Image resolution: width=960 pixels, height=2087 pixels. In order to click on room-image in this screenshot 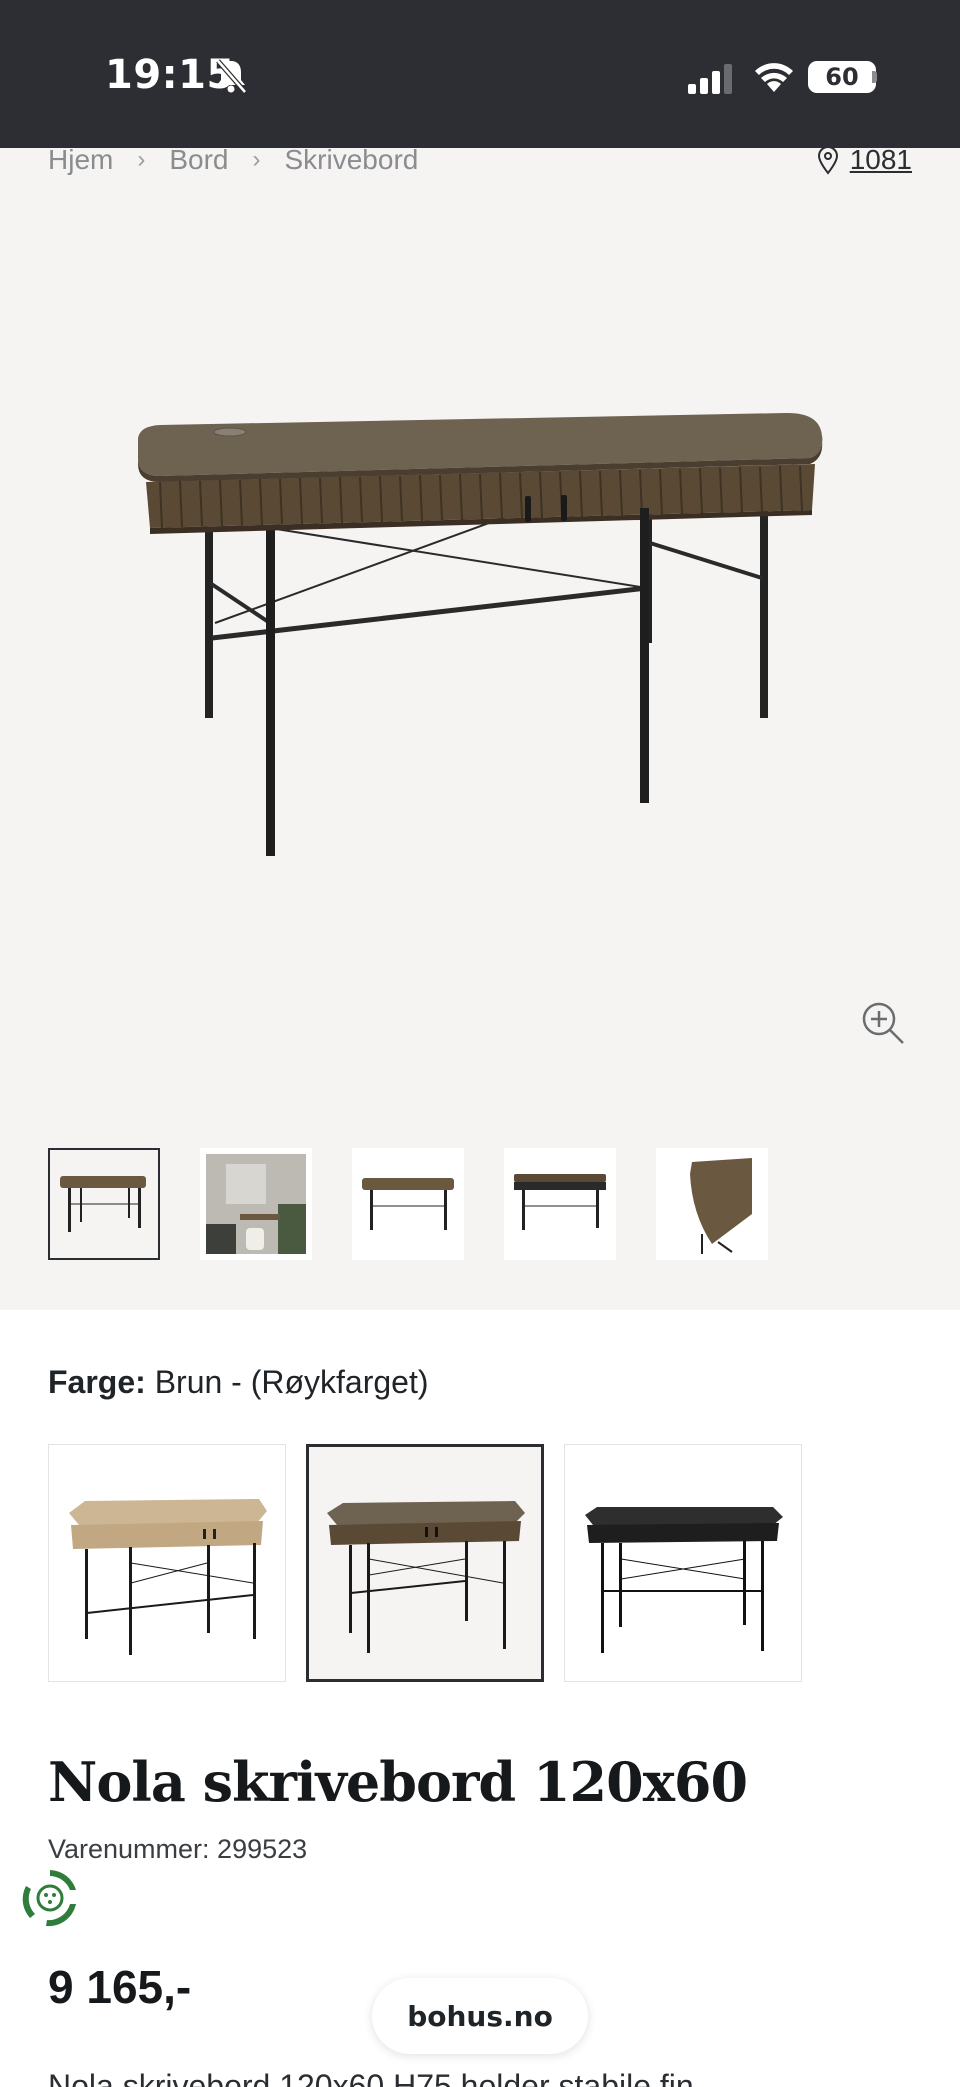, I will do `click(256, 1204)`.